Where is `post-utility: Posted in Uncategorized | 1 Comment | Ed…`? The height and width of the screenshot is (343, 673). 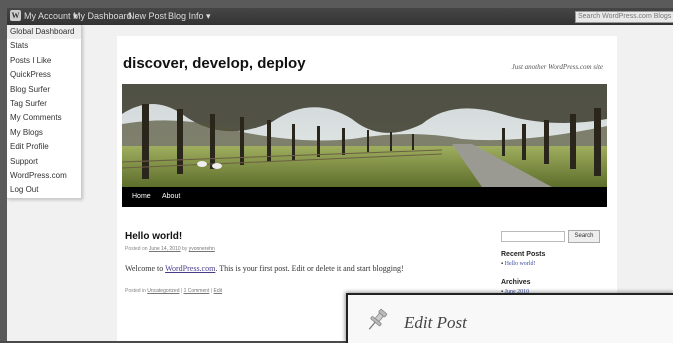
post-utility: Posted in Uncategorized | 1 Comment | Ed… is located at coordinates (173, 291).